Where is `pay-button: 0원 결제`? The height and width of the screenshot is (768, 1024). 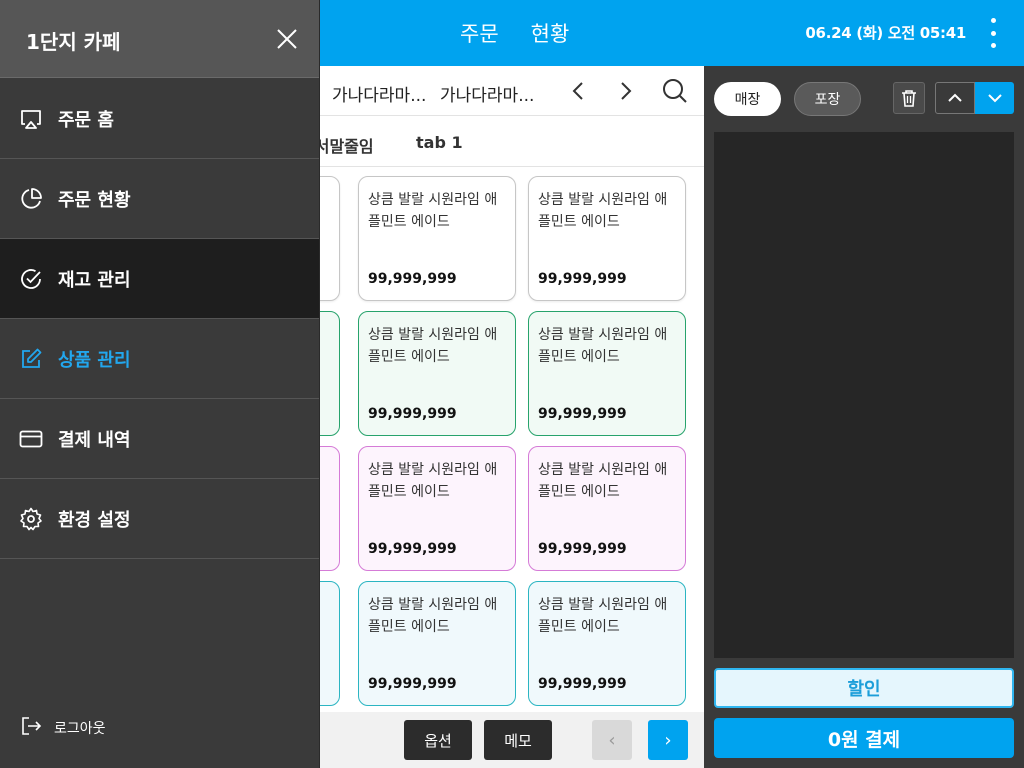 pay-button: 0원 결제 is located at coordinates (864, 738).